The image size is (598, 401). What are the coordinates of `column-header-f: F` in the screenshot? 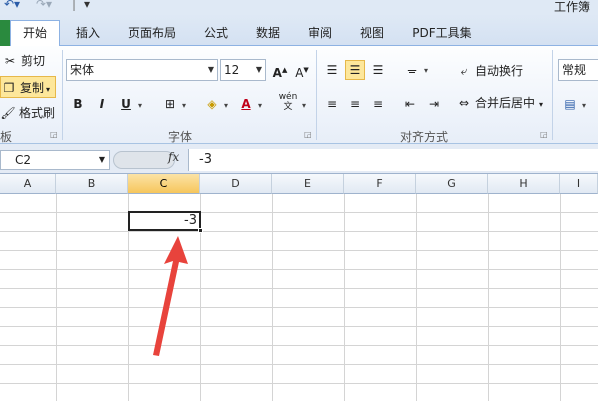 It's located at (380, 184).